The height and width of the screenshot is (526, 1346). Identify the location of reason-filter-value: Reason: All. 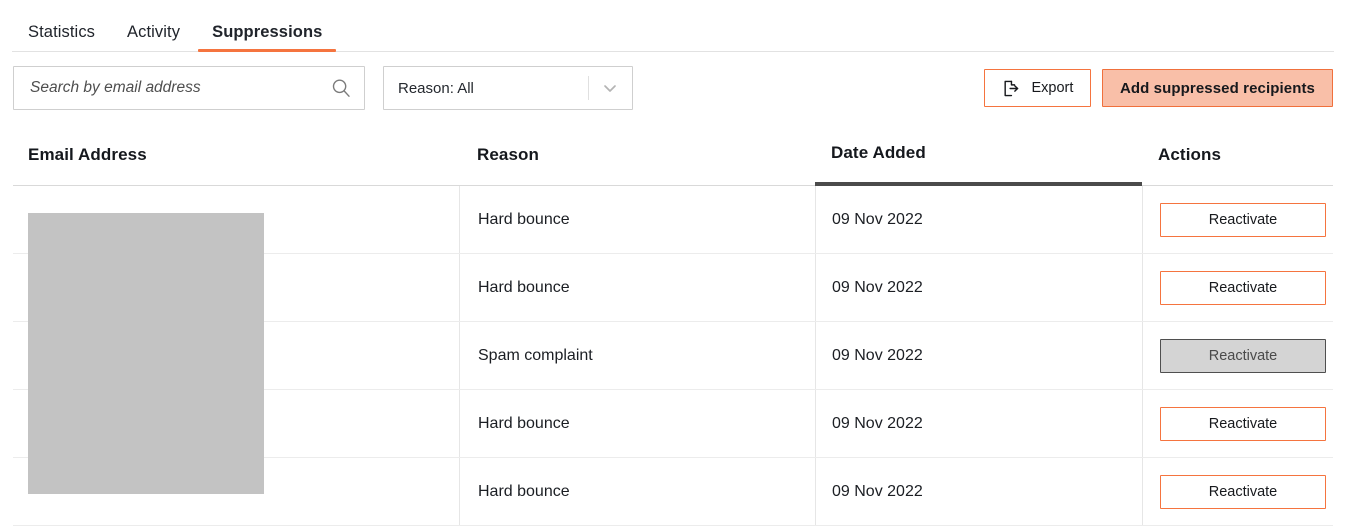
(436, 88).